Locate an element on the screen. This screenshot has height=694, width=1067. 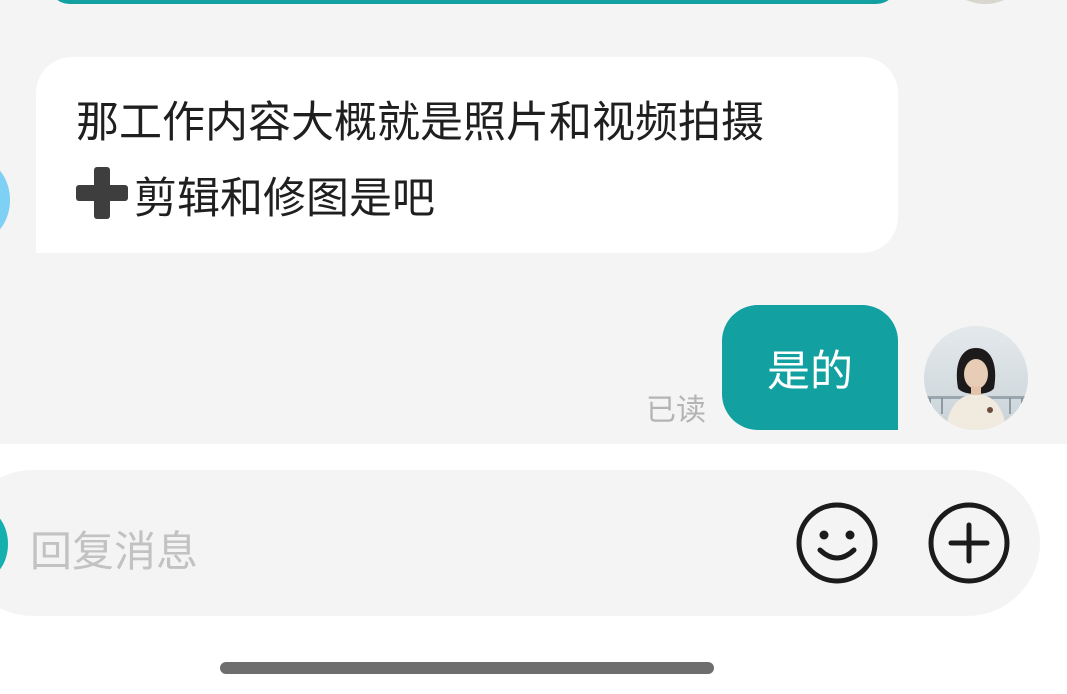
message-line-wrapper: 剪辑和修图是吧 is located at coordinates (467, 199).